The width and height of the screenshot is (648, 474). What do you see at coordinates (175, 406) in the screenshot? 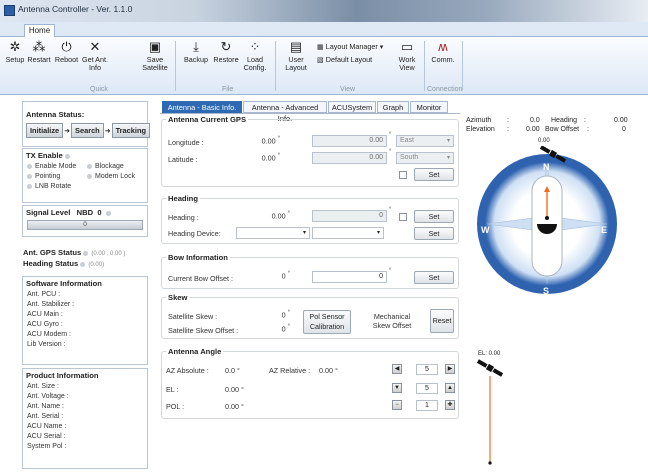
I see `pol-label: POL :` at bounding box center [175, 406].